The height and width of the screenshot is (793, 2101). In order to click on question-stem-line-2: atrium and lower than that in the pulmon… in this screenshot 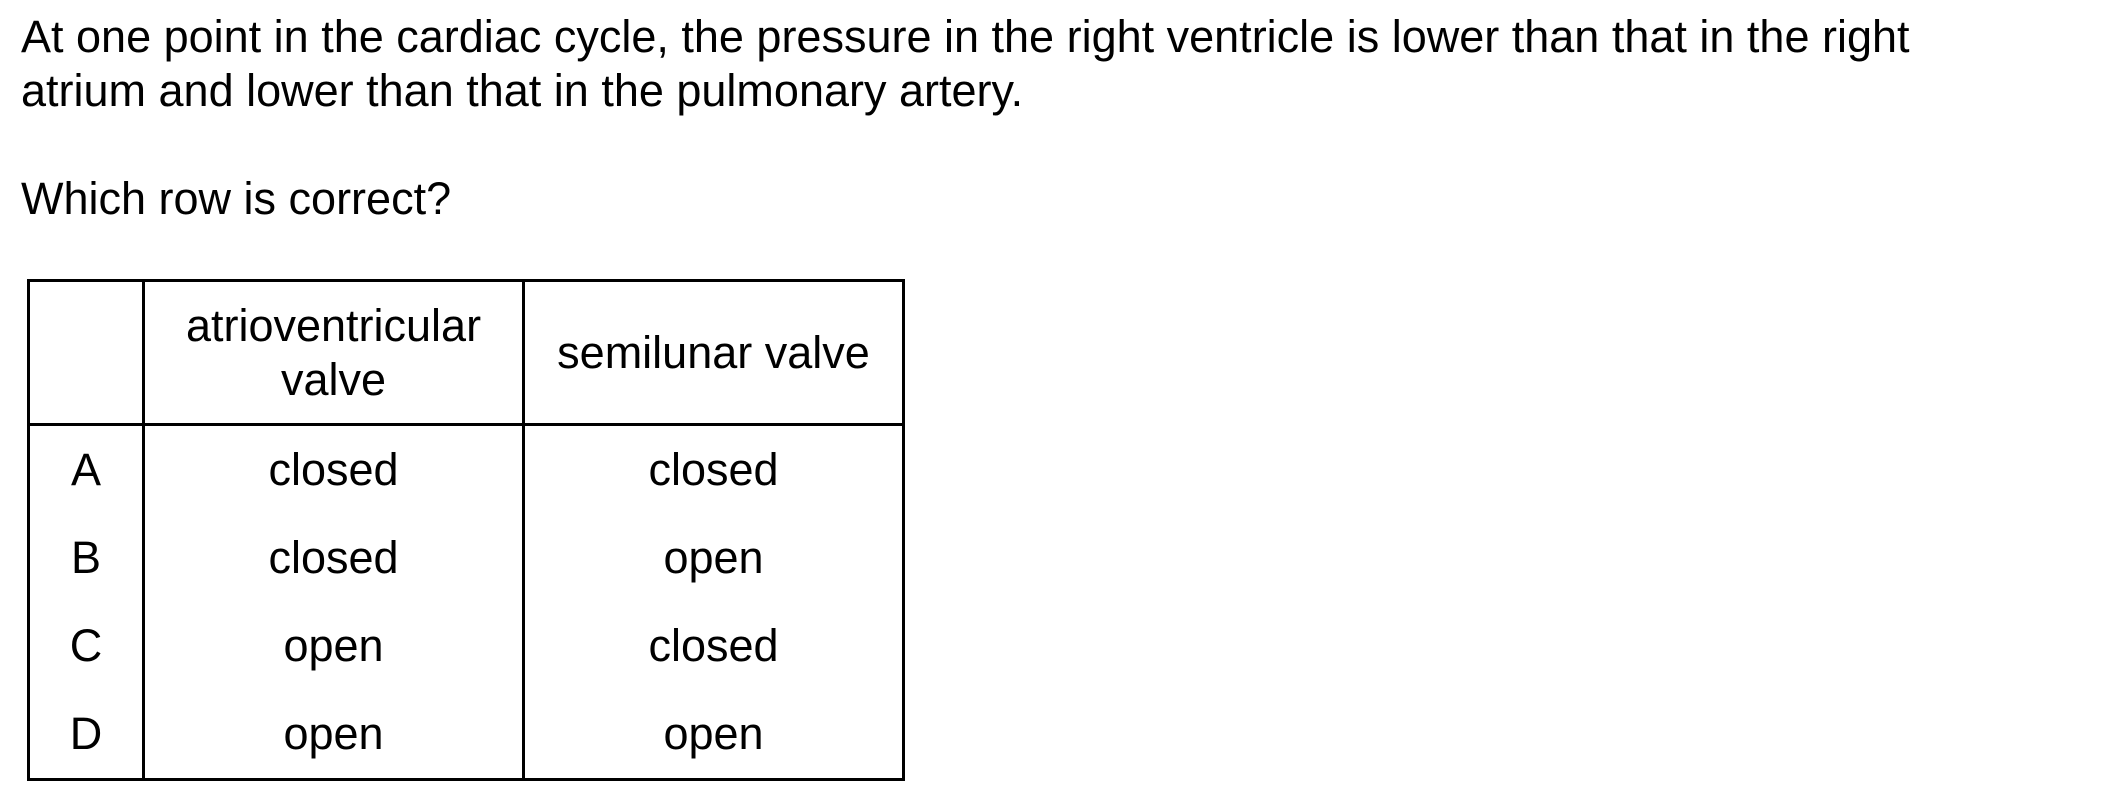, I will do `click(522, 90)`.